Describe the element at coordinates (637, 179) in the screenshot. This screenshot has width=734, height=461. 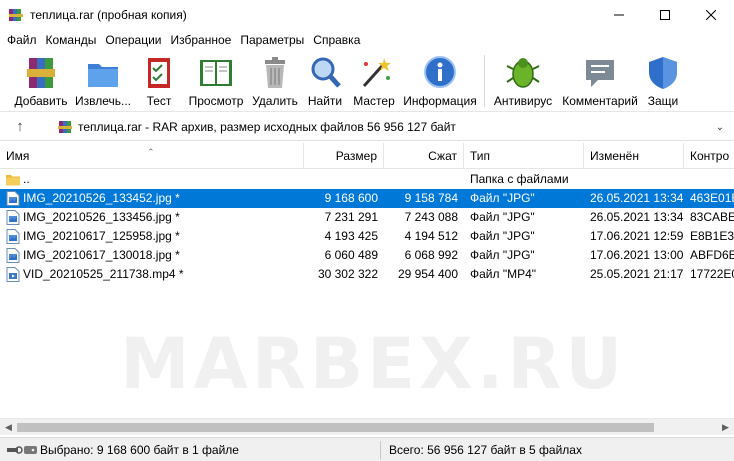
I see `cell-modified` at that location.